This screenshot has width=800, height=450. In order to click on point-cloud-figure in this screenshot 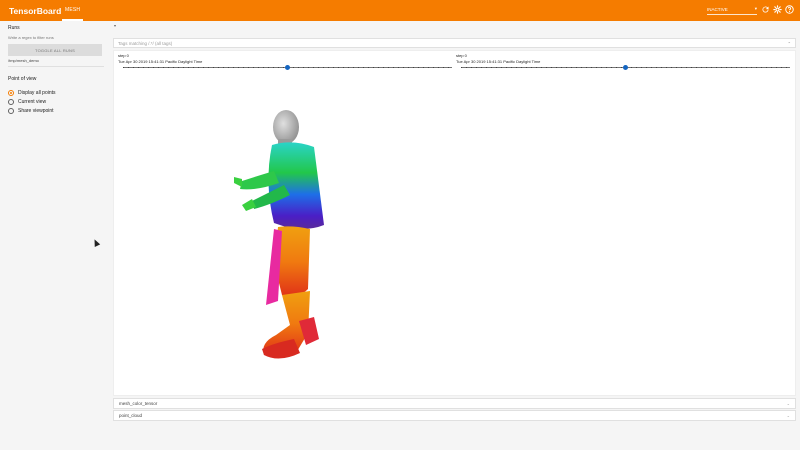, I will do `click(627, 233)`.